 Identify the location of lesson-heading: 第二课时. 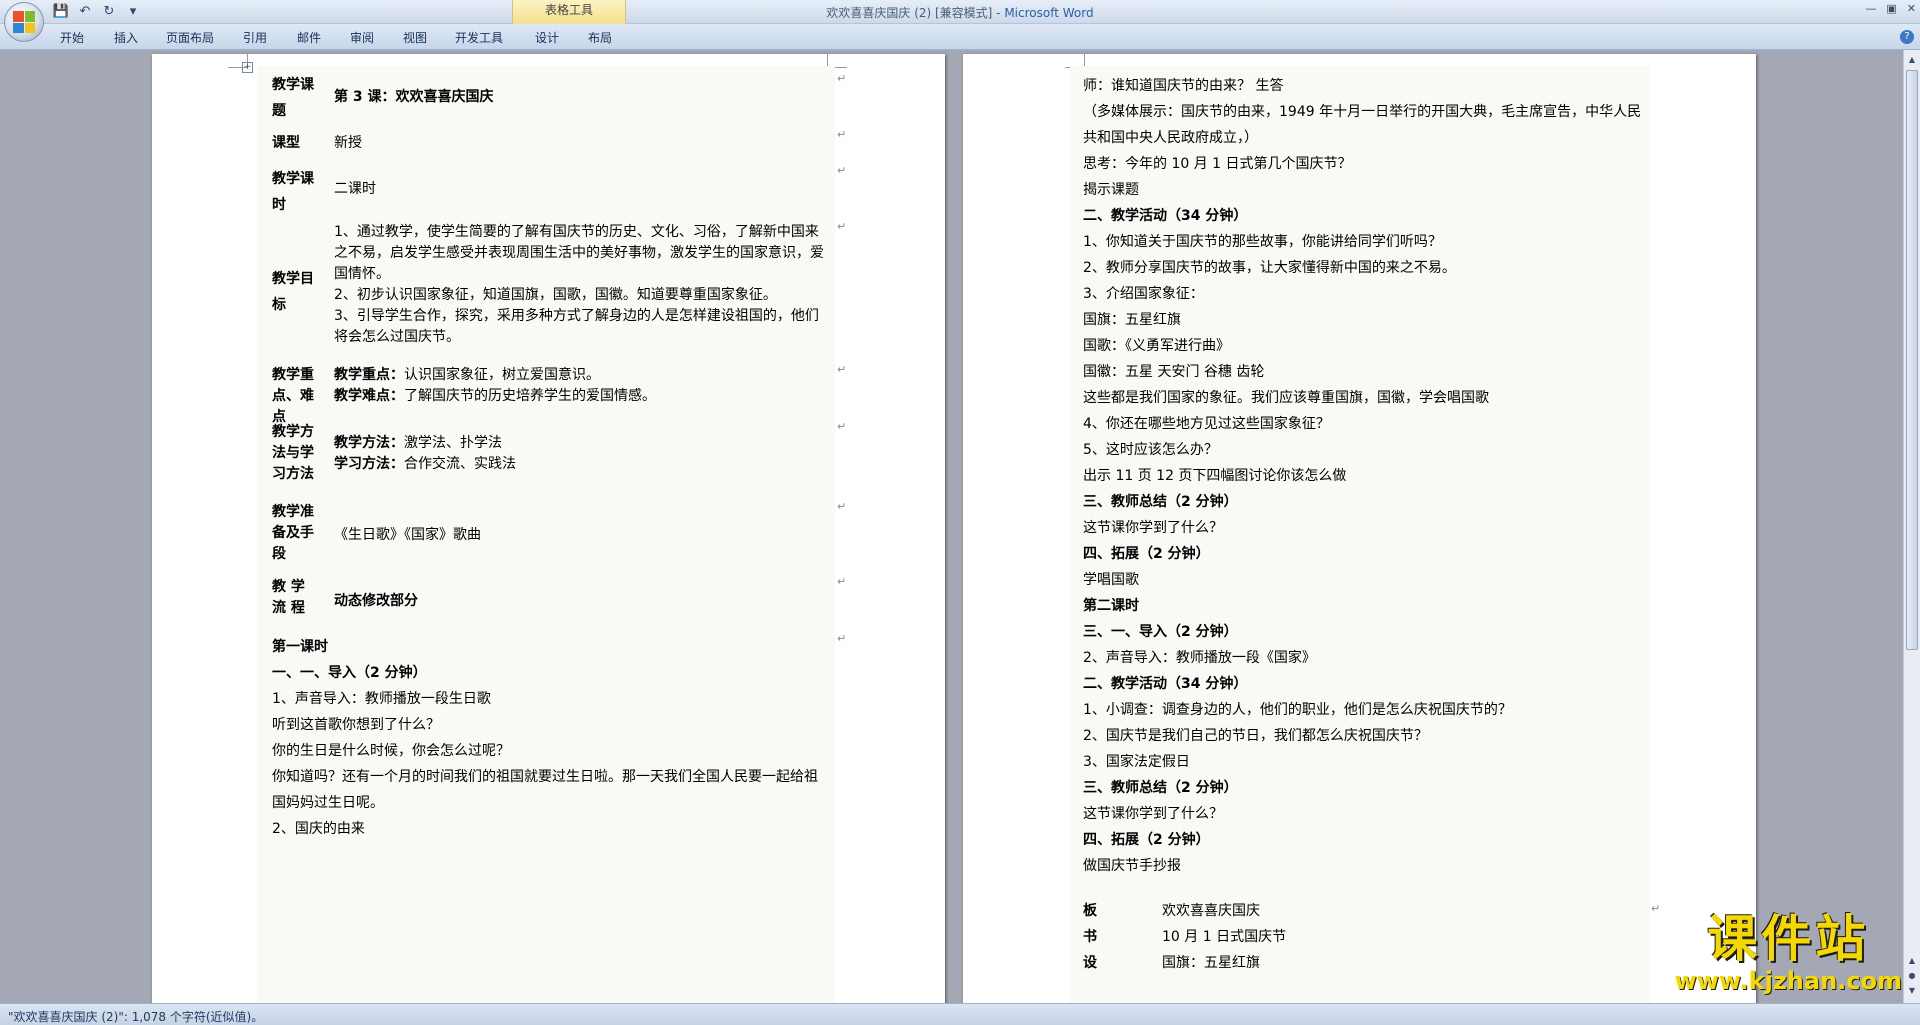
(1111, 606).